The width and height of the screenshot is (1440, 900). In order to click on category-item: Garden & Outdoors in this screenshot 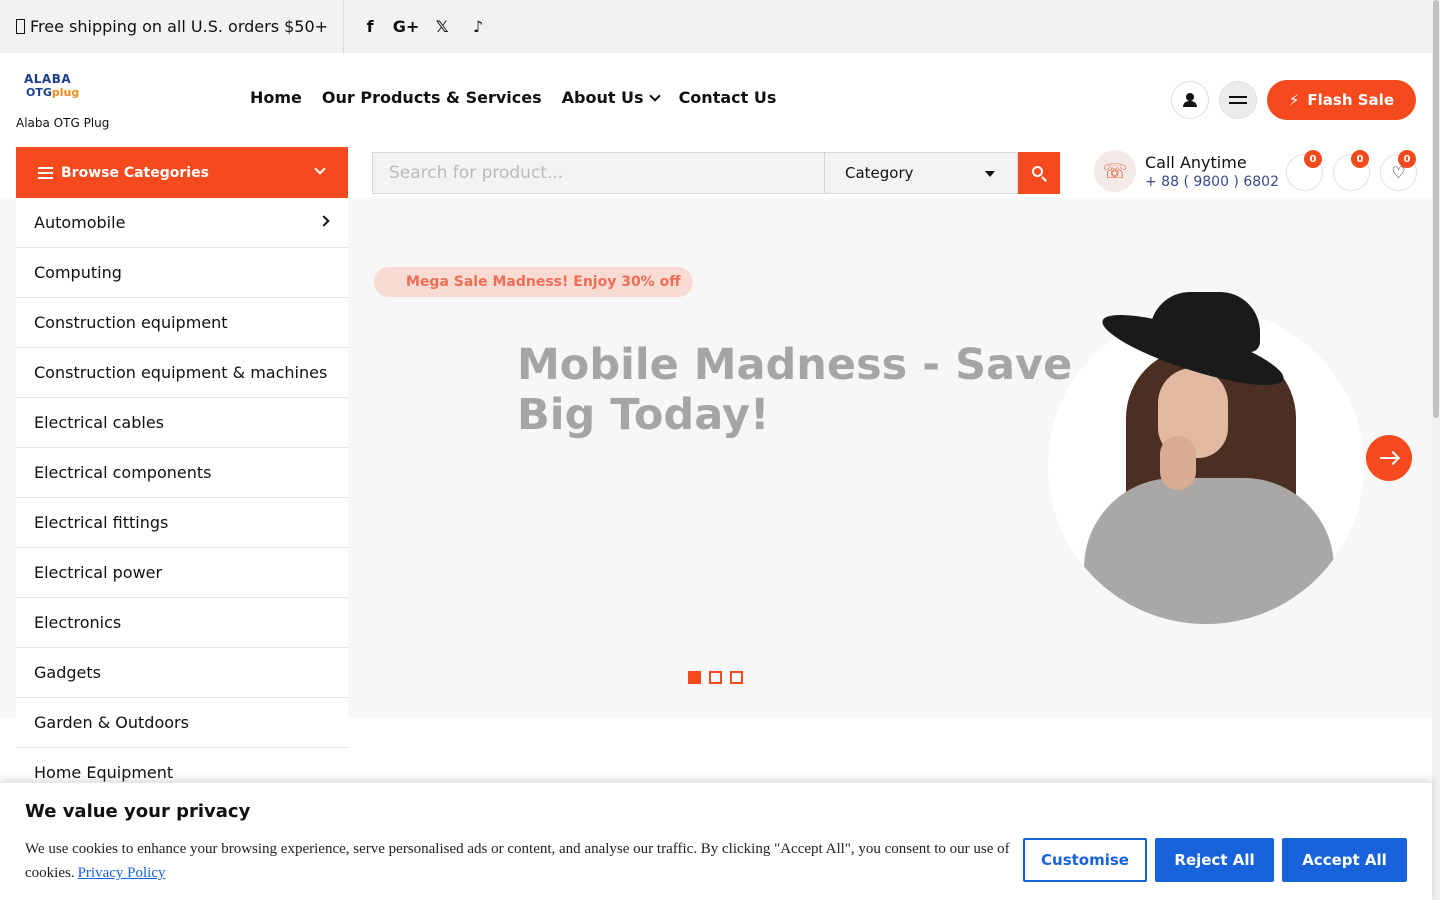, I will do `click(182, 723)`.